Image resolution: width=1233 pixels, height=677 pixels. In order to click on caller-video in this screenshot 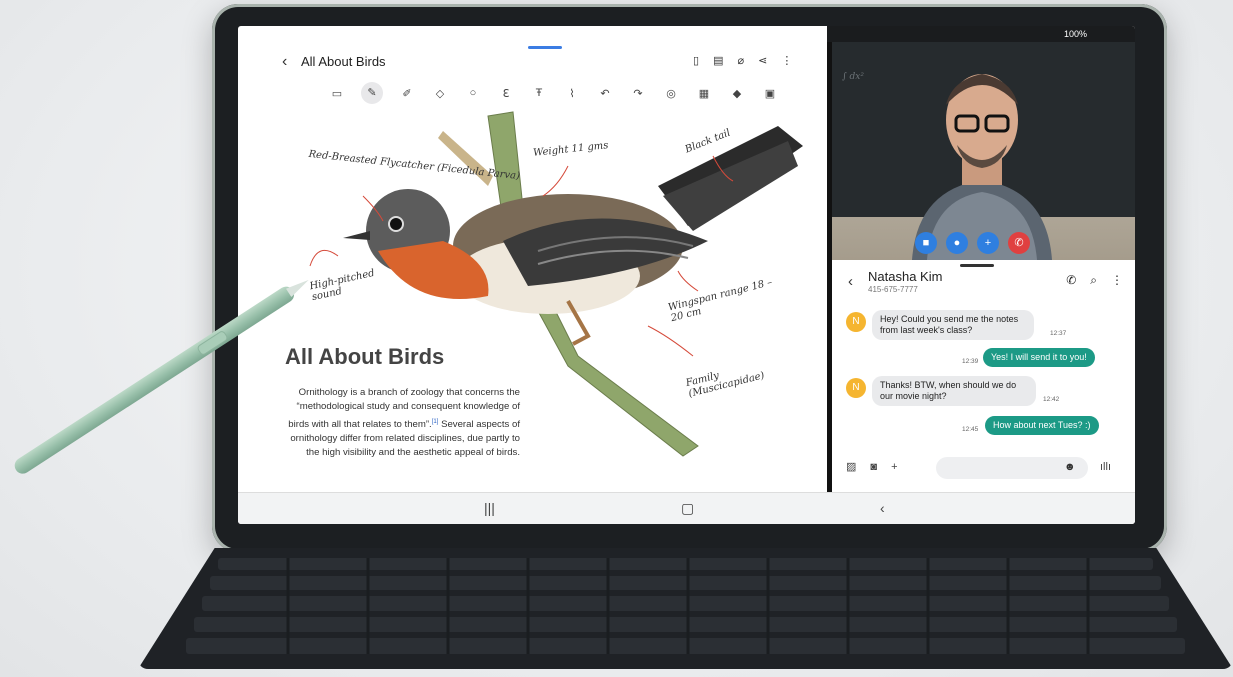, I will do `click(982, 167)`.